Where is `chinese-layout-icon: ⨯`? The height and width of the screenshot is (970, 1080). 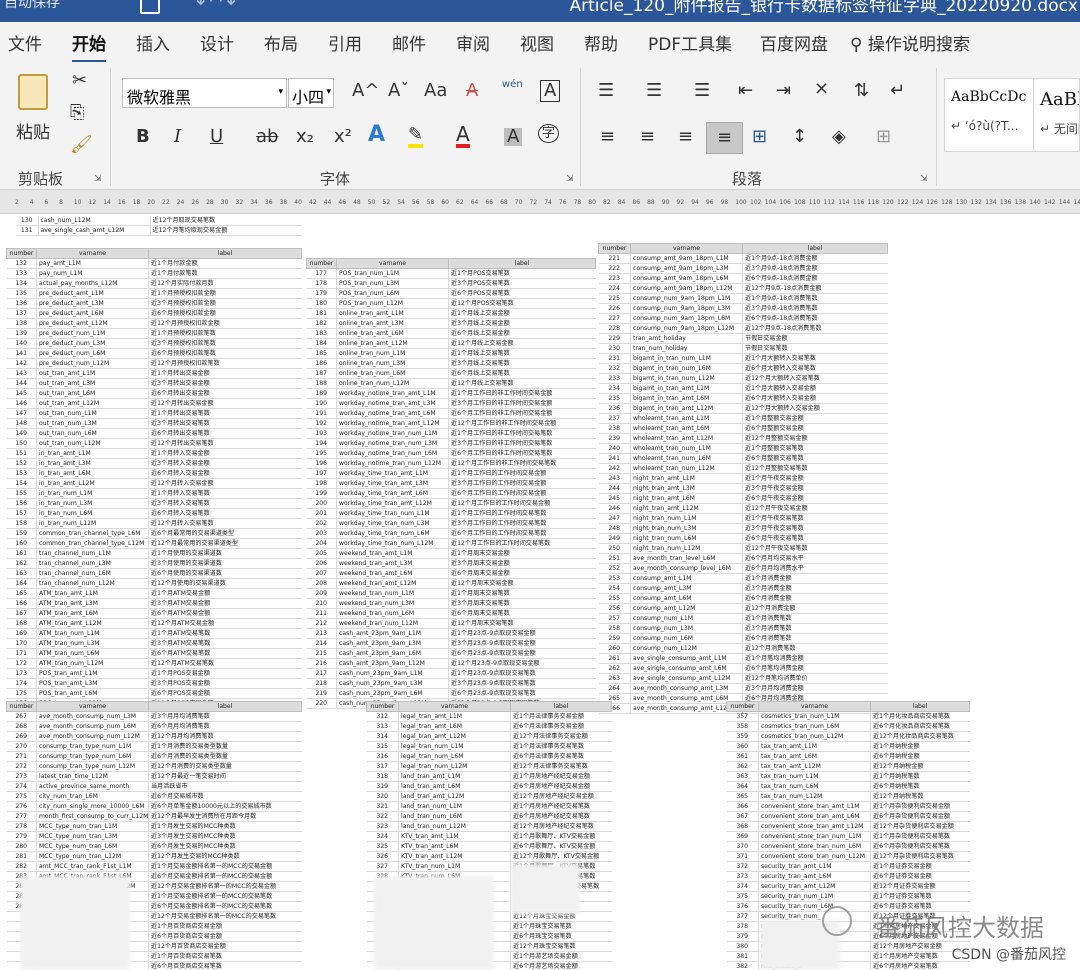
chinese-layout-icon: ⨯ is located at coordinates (821, 89).